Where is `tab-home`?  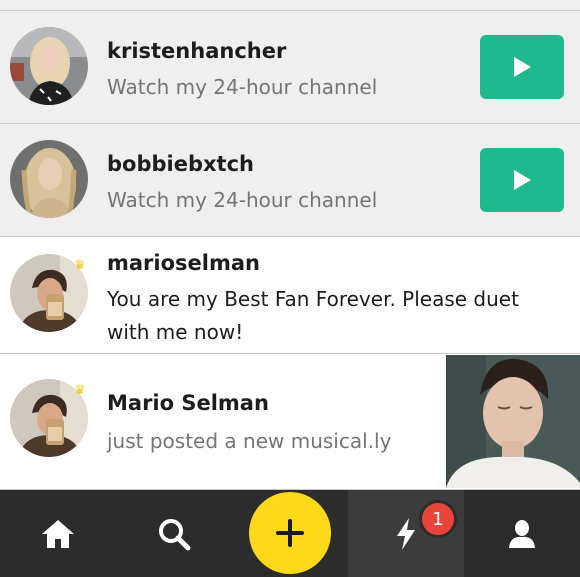
tab-home is located at coordinates (58, 533).